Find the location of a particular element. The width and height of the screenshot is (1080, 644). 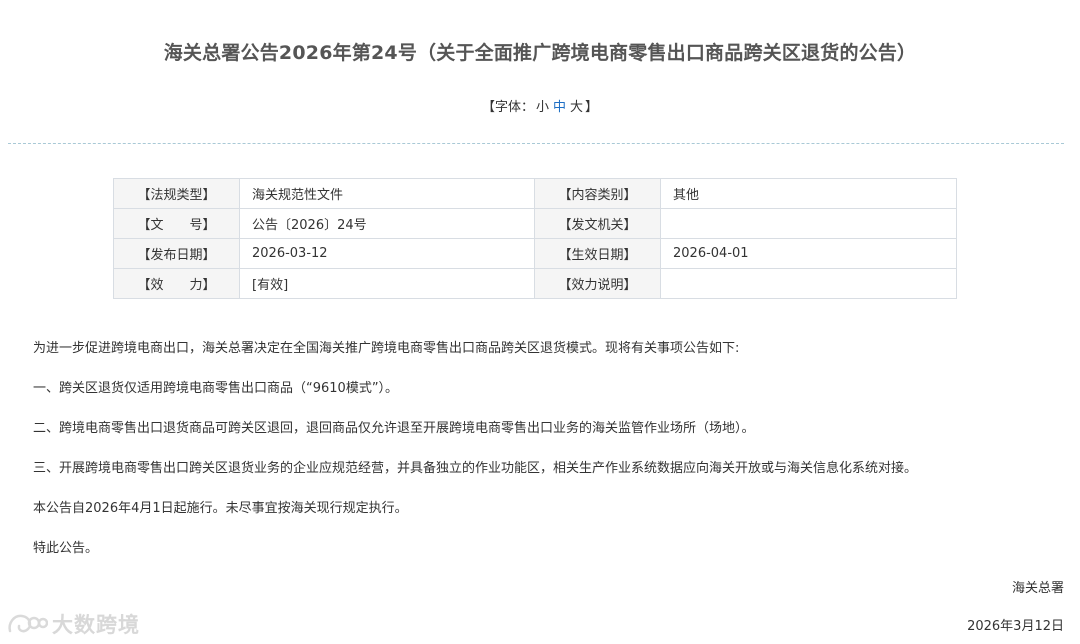

value-regulation-type: 海关规范性文件 is located at coordinates (387, 193).